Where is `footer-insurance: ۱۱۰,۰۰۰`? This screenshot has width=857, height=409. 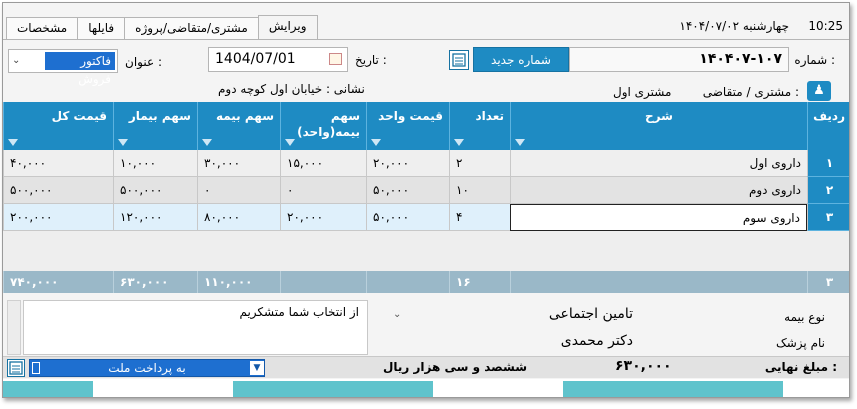 footer-insurance: ۱۱۰,۰۰۰ is located at coordinates (238, 282).